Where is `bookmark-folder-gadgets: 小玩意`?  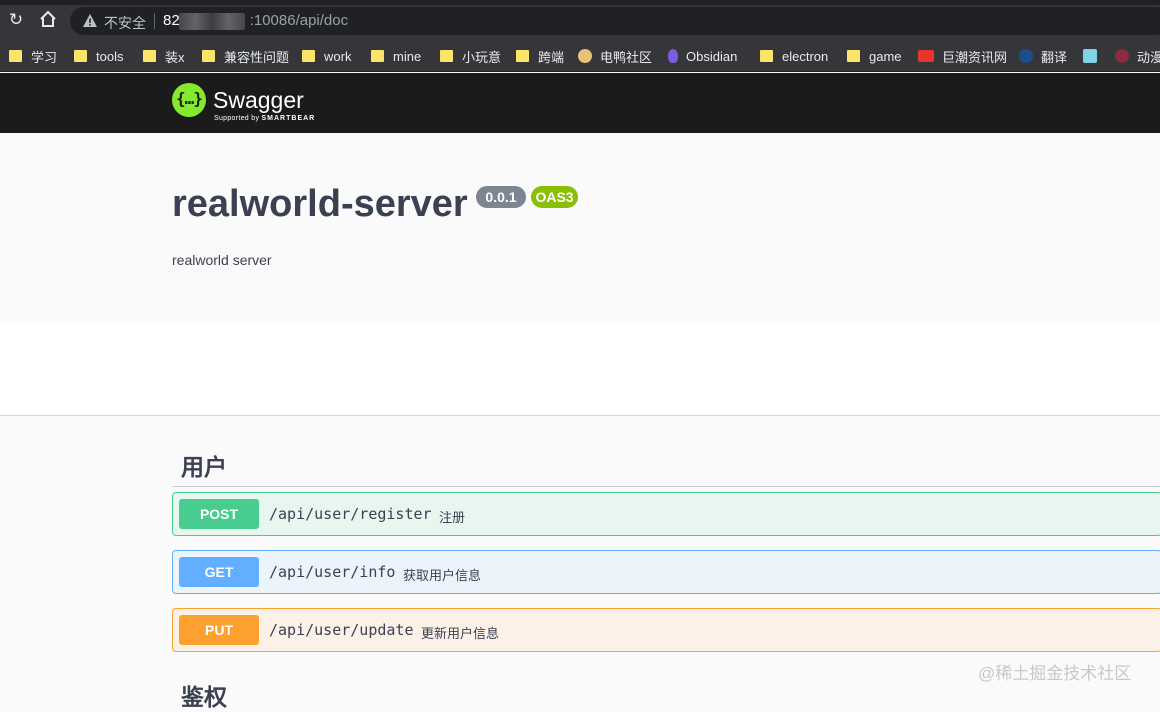
bookmark-folder-gadgets: 小玩意 is located at coordinates (470, 56).